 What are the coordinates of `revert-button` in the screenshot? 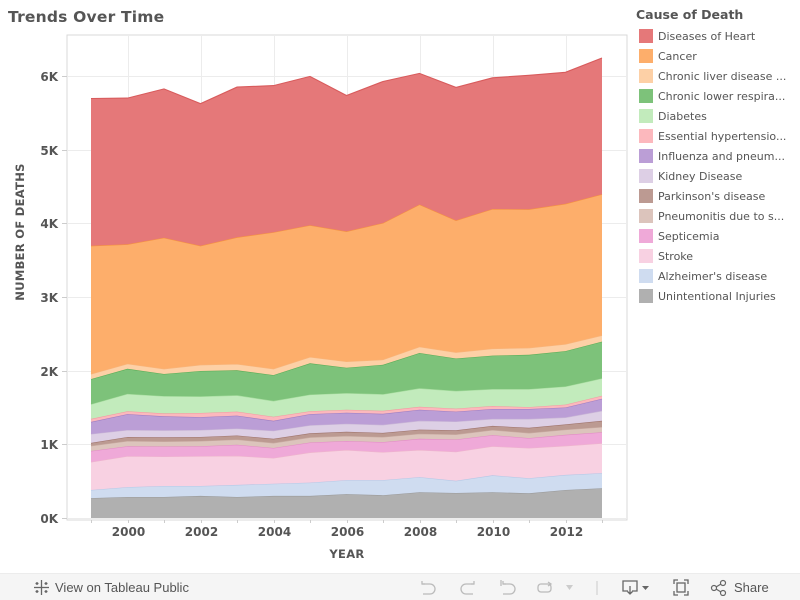 It's located at (508, 587).